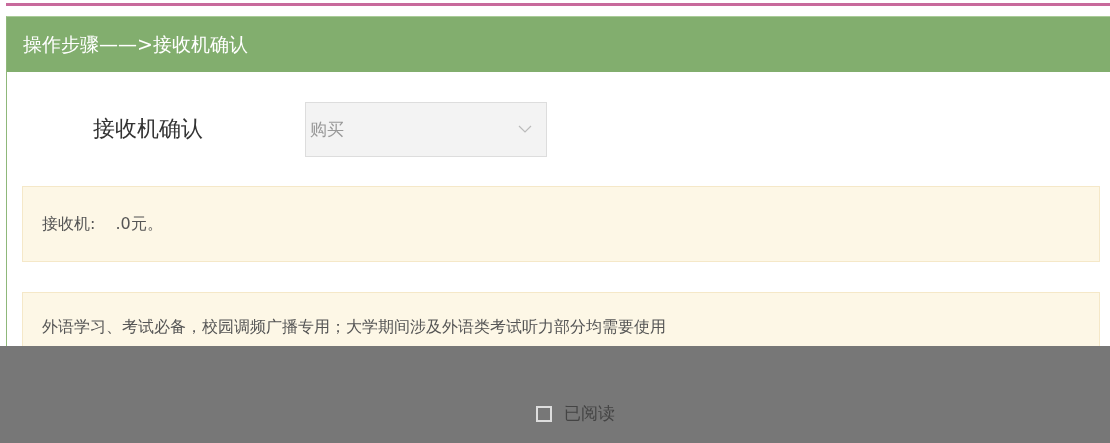  Describe the element at coordinates (69, 224) in the screenshot. I see `price-label: 接收机:` at that location.